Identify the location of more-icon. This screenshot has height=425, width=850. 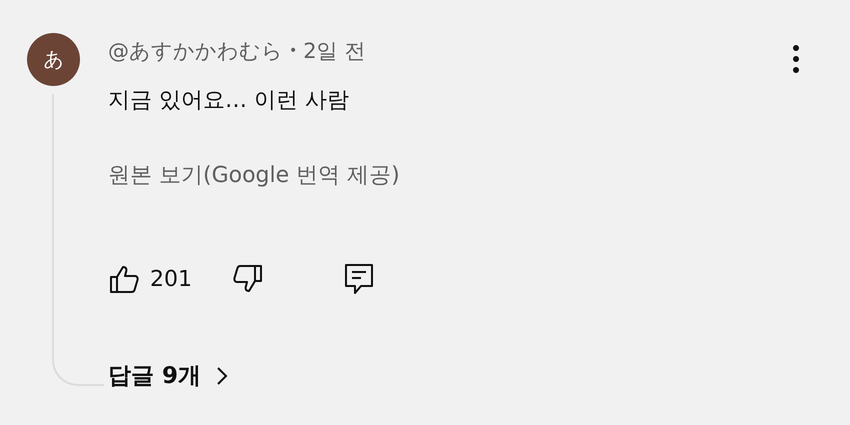
(796, 59).